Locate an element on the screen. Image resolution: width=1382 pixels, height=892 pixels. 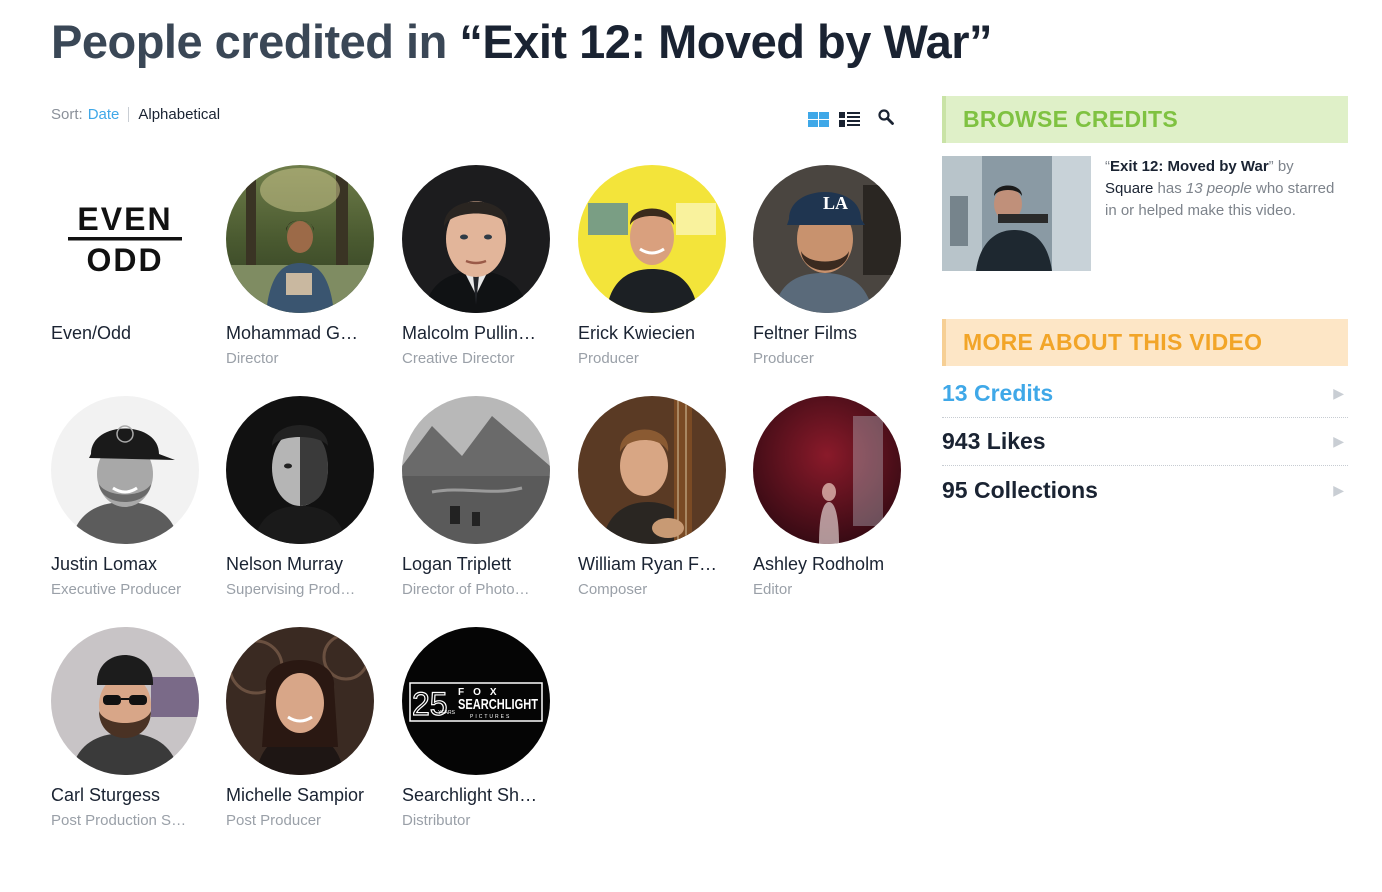
grid-view-icon is located at coordinates (818, 119).